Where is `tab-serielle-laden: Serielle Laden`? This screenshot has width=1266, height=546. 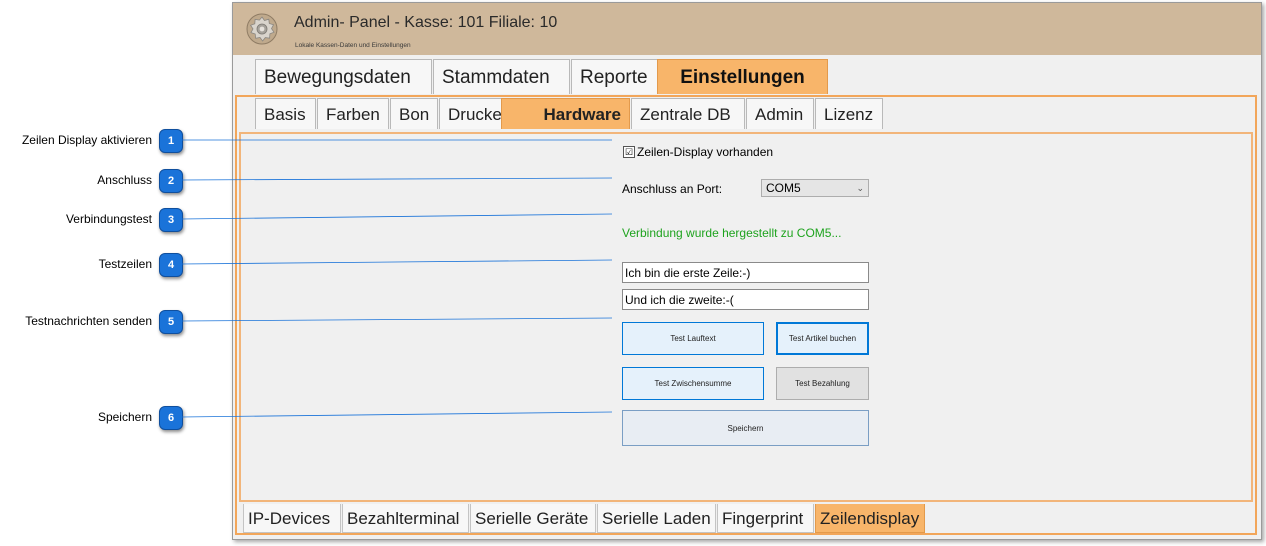 tab-serielle-laden: Serielle Laden is located at coordinates (656, 518).